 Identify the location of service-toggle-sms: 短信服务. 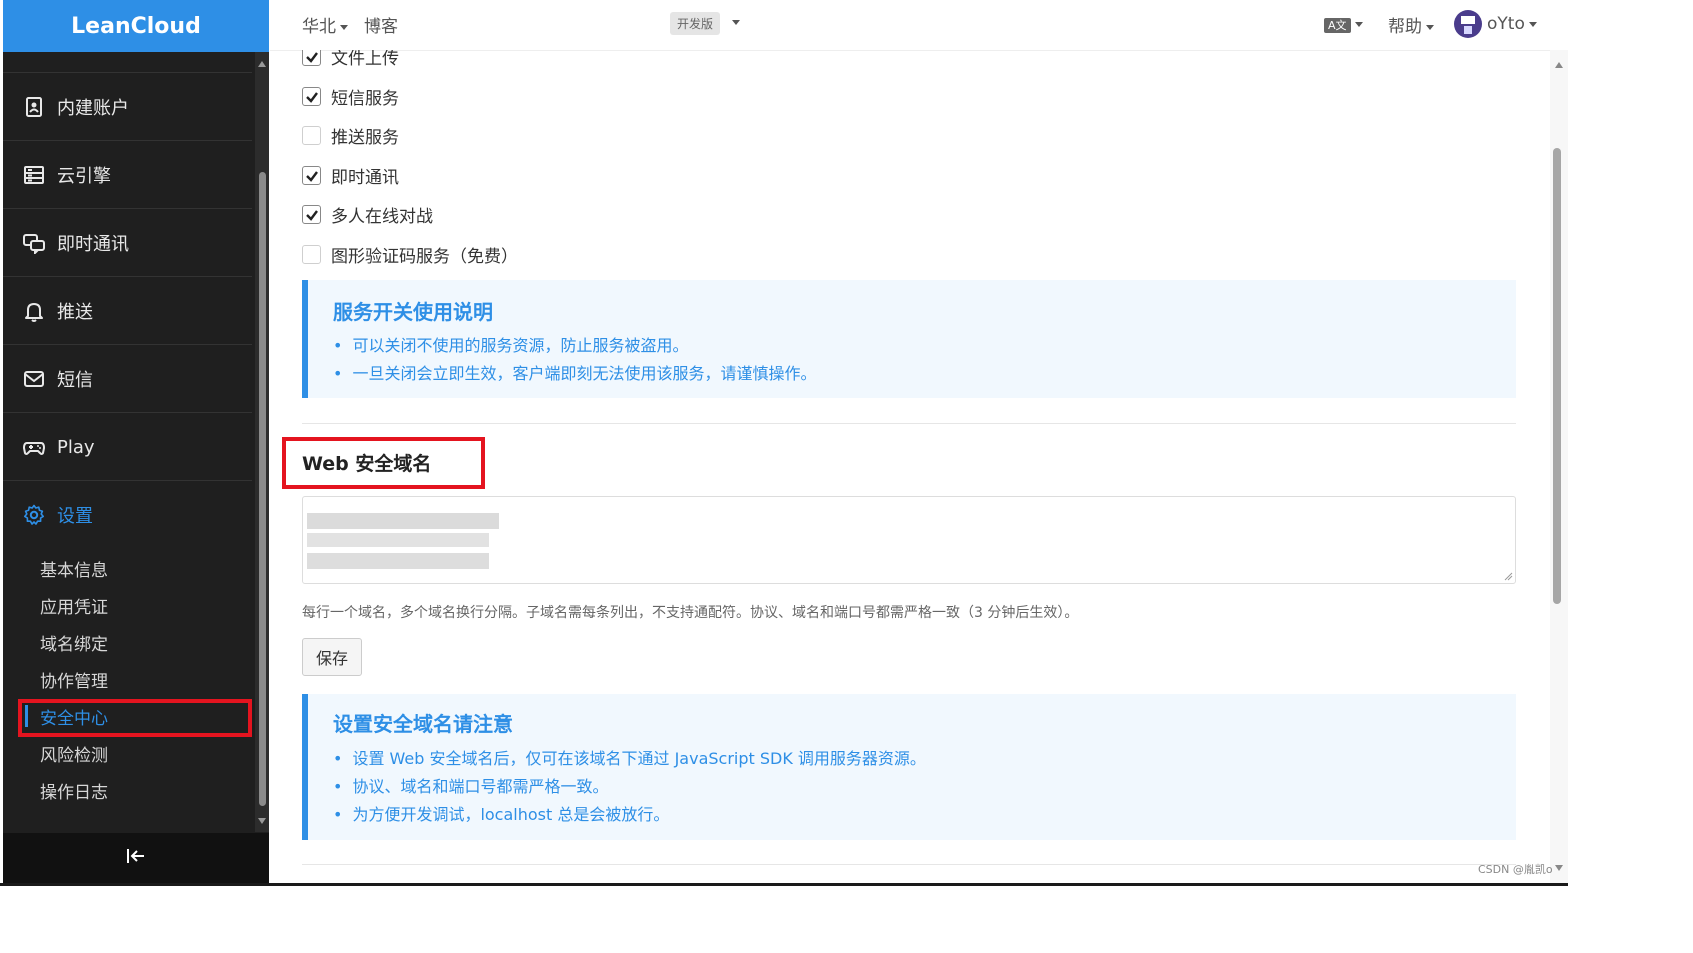
(350, 96).